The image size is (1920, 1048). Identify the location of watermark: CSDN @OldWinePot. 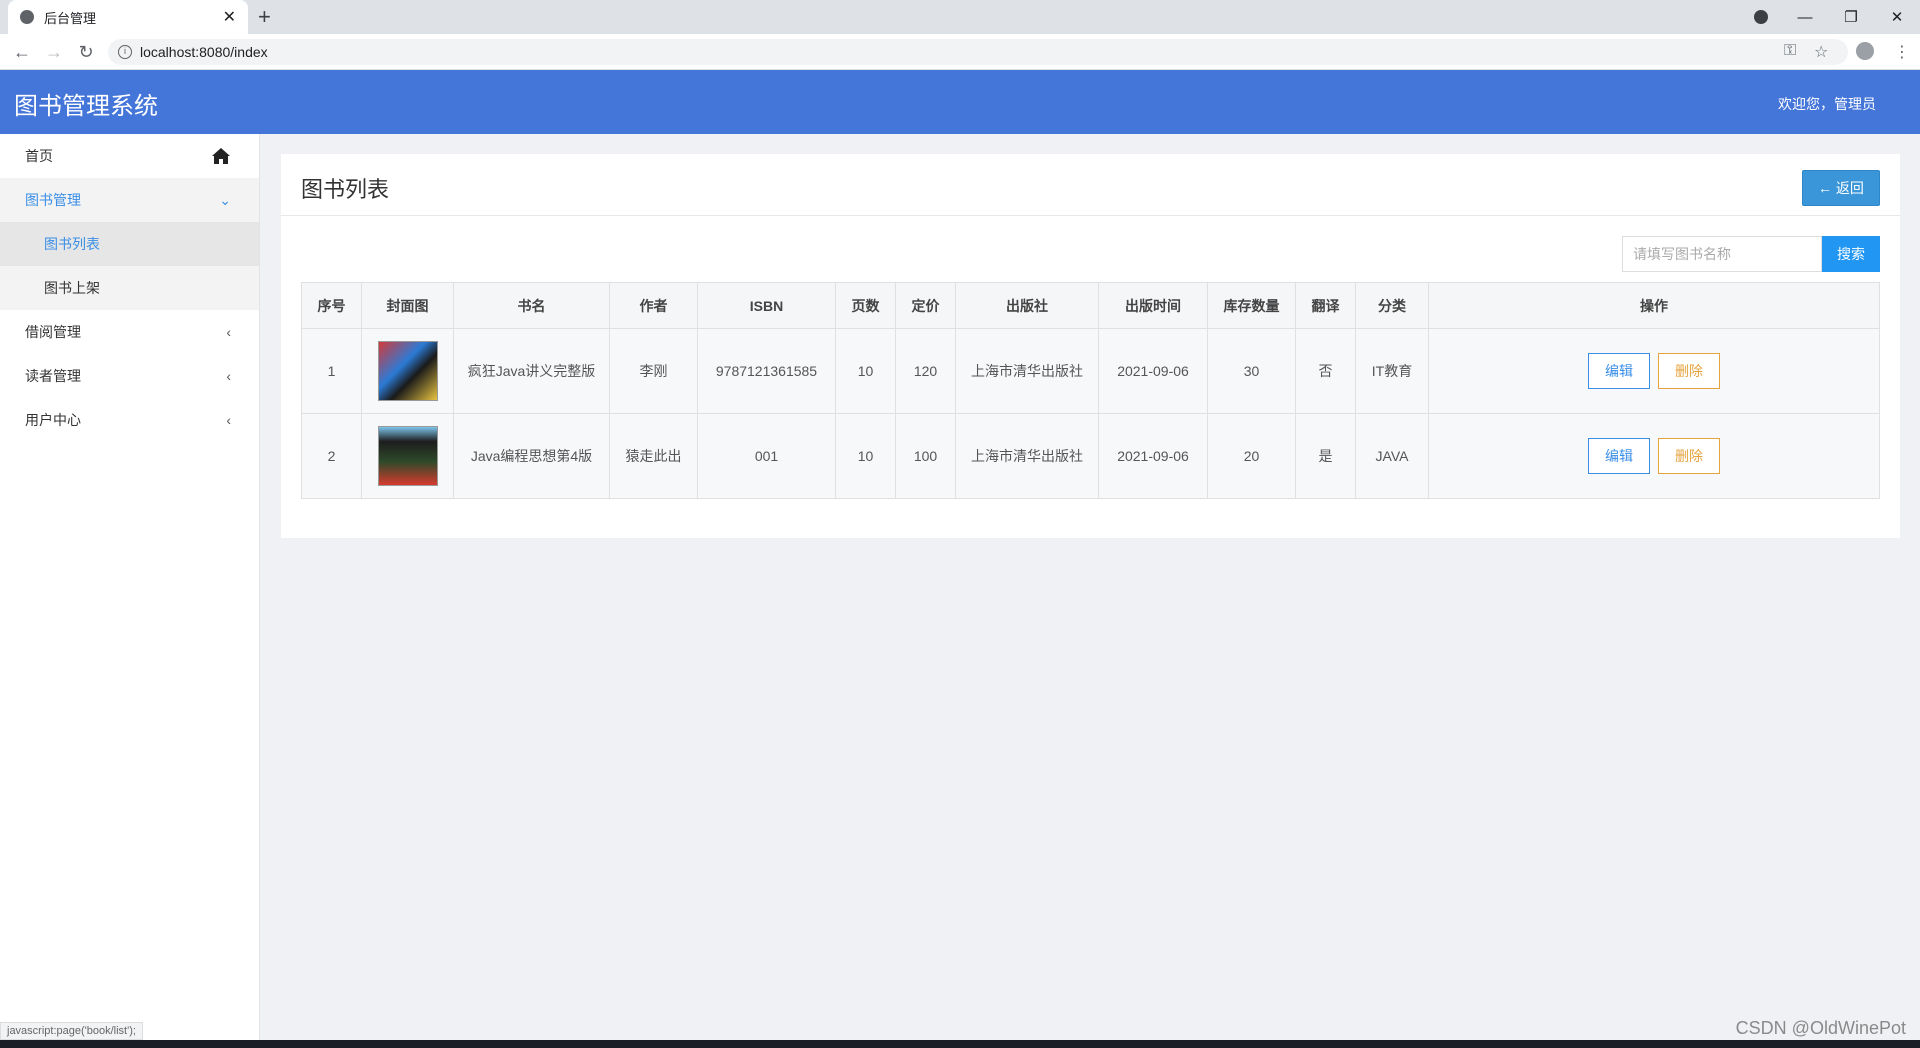
(1820, 1028).